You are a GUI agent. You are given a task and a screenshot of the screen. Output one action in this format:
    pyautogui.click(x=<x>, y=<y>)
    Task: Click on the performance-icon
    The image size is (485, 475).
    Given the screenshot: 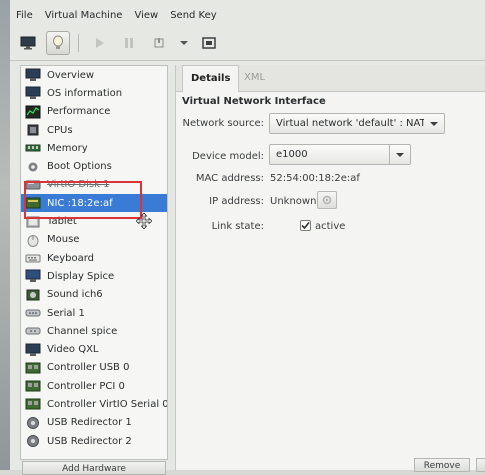 What is the action you would take?
    pyautogui.click(x=33, y=112)
    